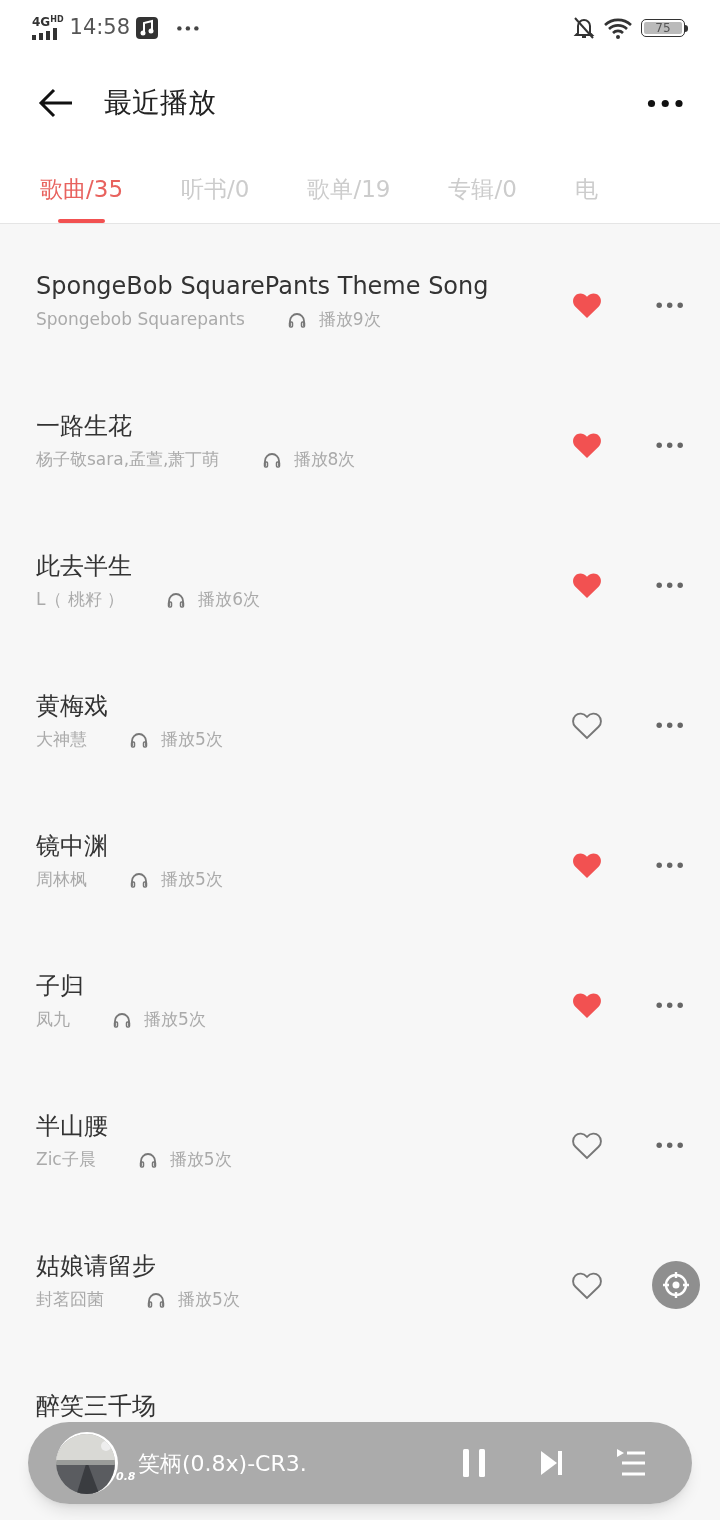 This screenshot has height=1520, width=720. I want to click on clock-time: 14:58, so click(100, 28).